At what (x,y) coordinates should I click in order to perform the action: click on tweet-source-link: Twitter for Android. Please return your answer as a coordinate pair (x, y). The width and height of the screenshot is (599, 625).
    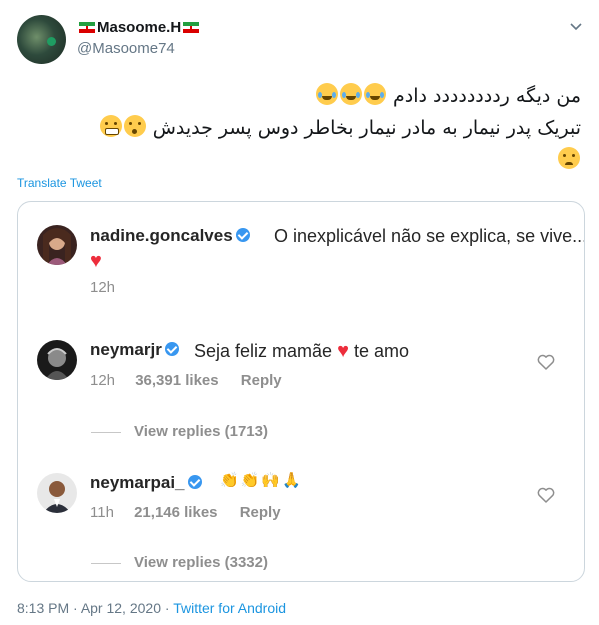
    Looking at the image, I should click on (229, 608).